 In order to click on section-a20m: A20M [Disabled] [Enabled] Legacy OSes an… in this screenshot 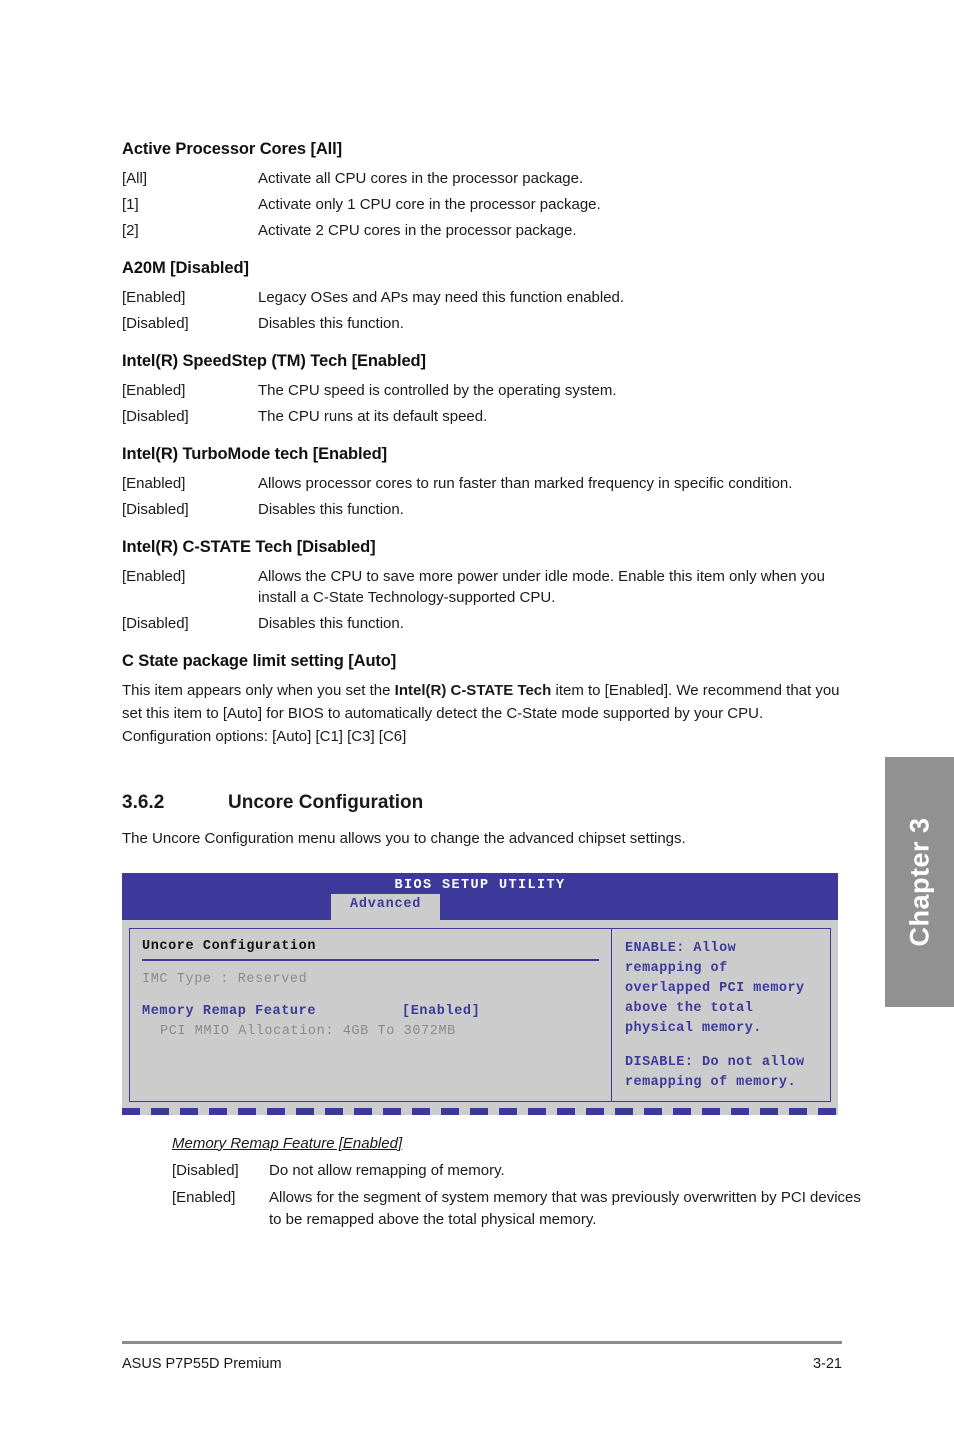, I will do `click(482, 296)`.